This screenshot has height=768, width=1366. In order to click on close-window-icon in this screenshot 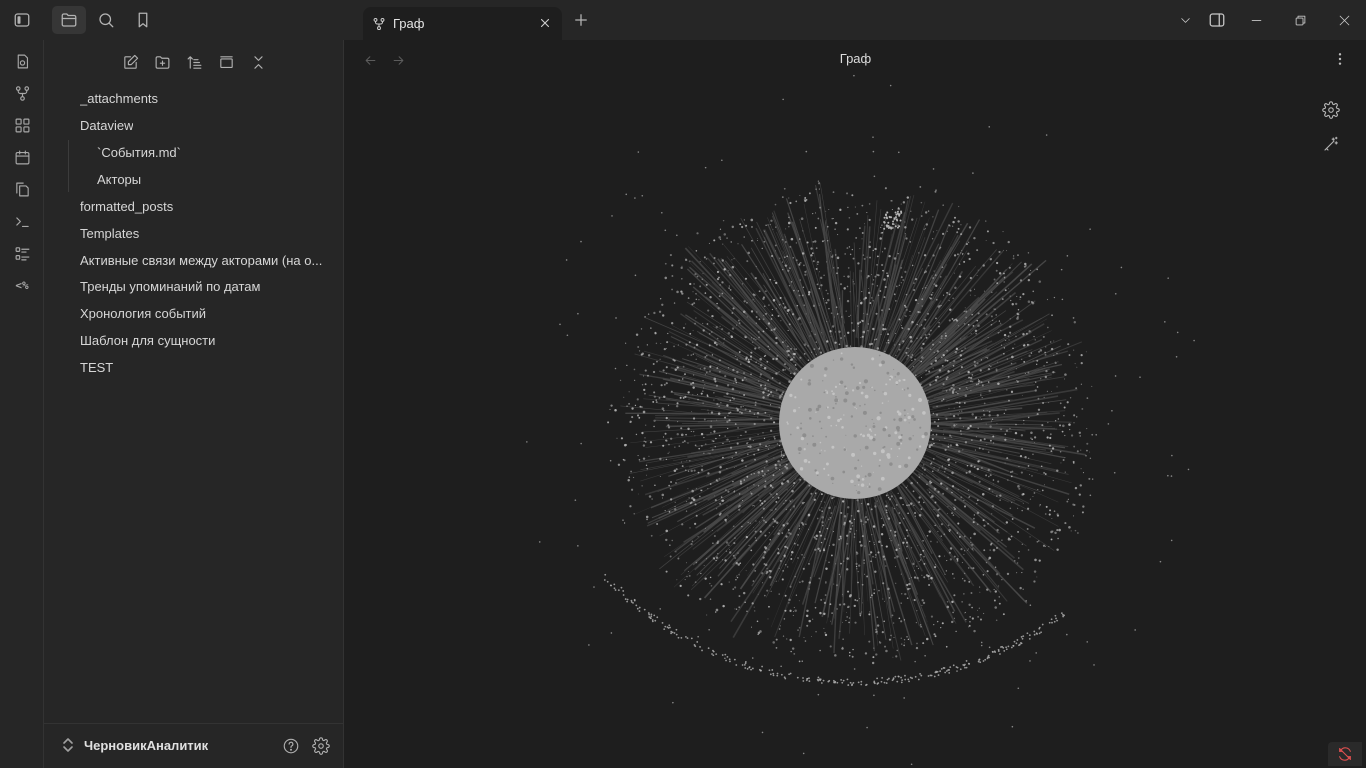, I will do `click(1344, 20)`.